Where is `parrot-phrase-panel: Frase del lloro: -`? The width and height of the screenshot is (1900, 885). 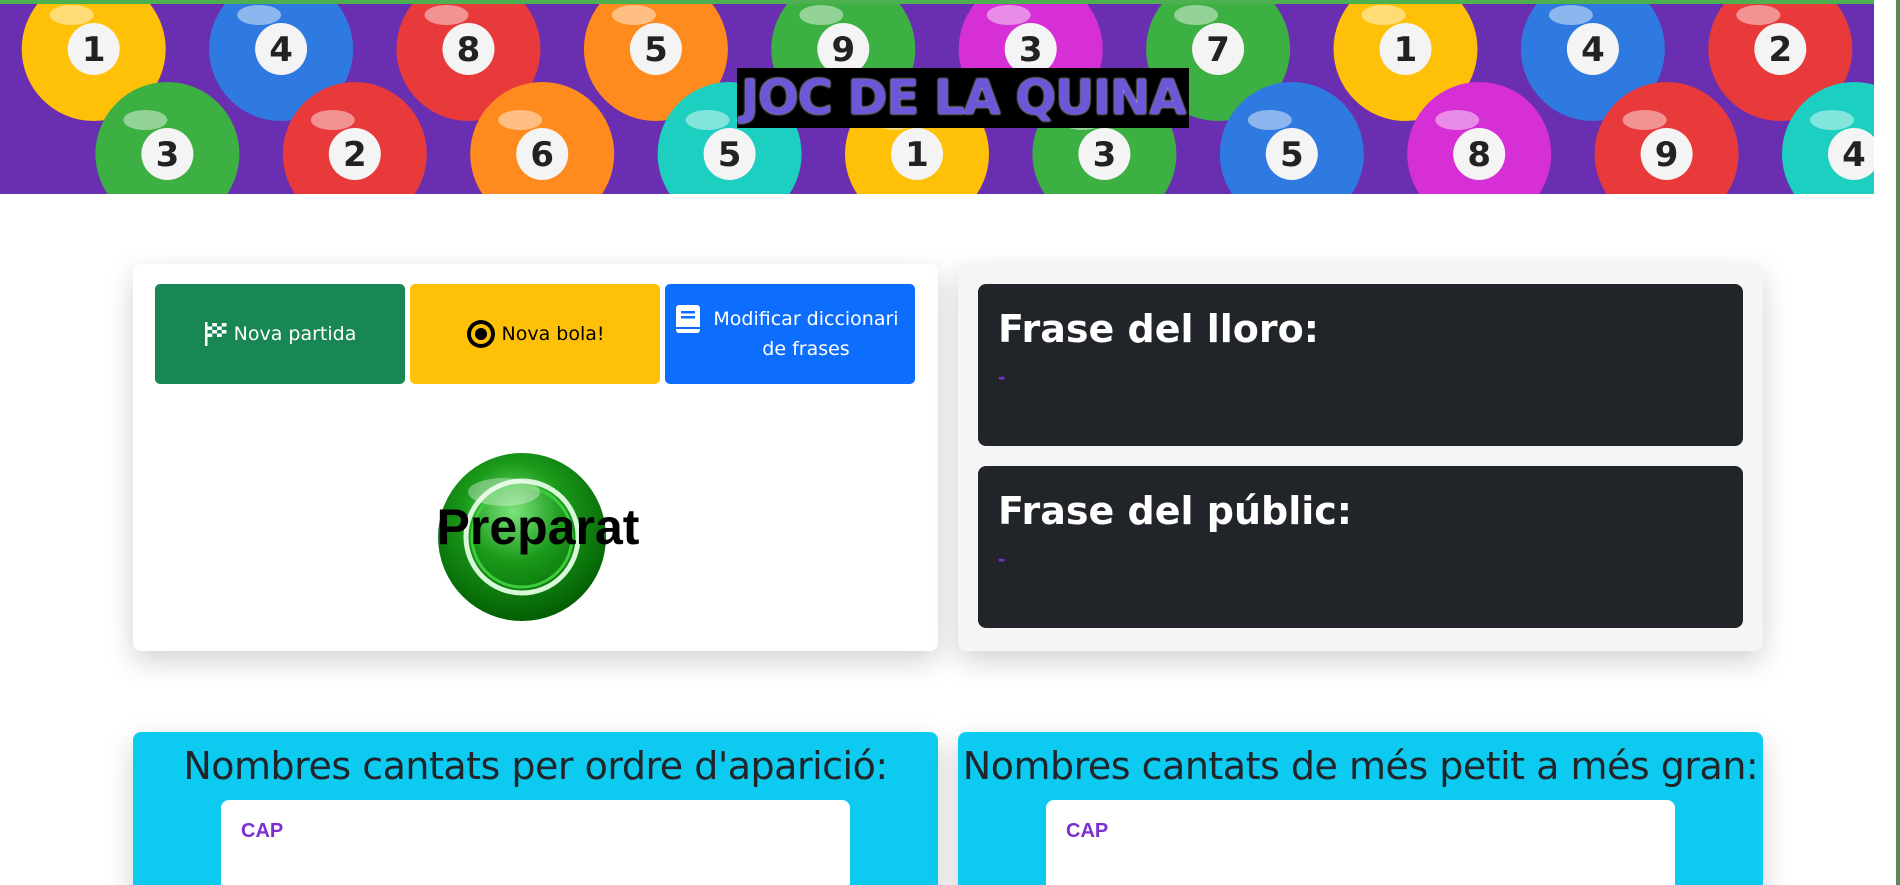 parrot-phrase-panel: Frase del lloro: - is located at coordinates (1360, 365).